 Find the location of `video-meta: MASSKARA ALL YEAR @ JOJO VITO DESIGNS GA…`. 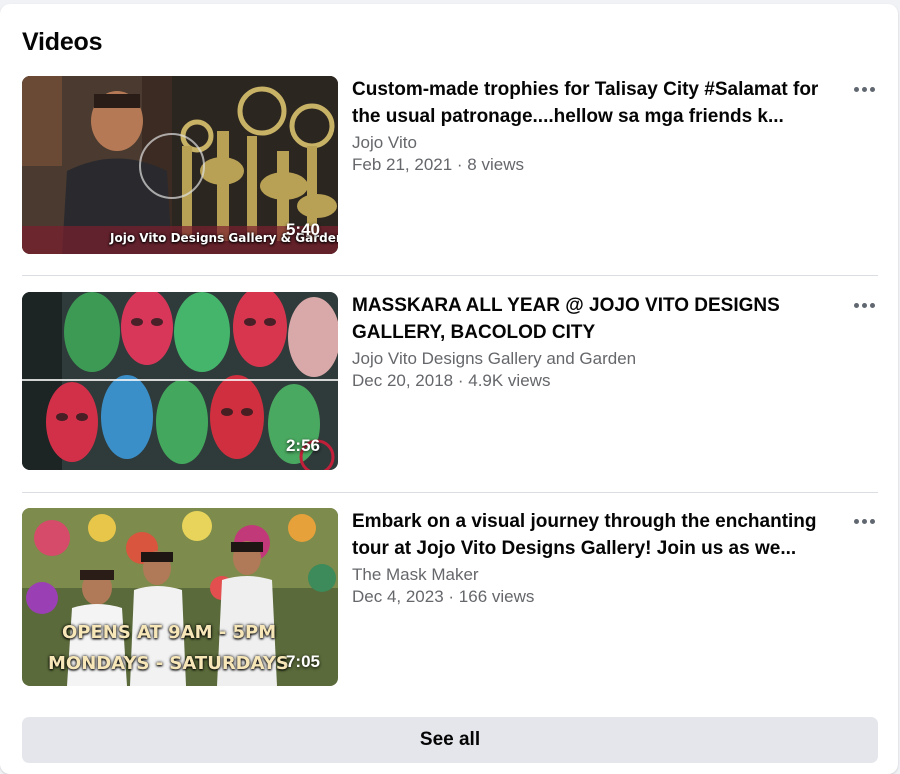

video-meta: MASSKARA ALL YEAR @ JOJO VITO DESIGNS GA… is located at coordinates (597, 342).